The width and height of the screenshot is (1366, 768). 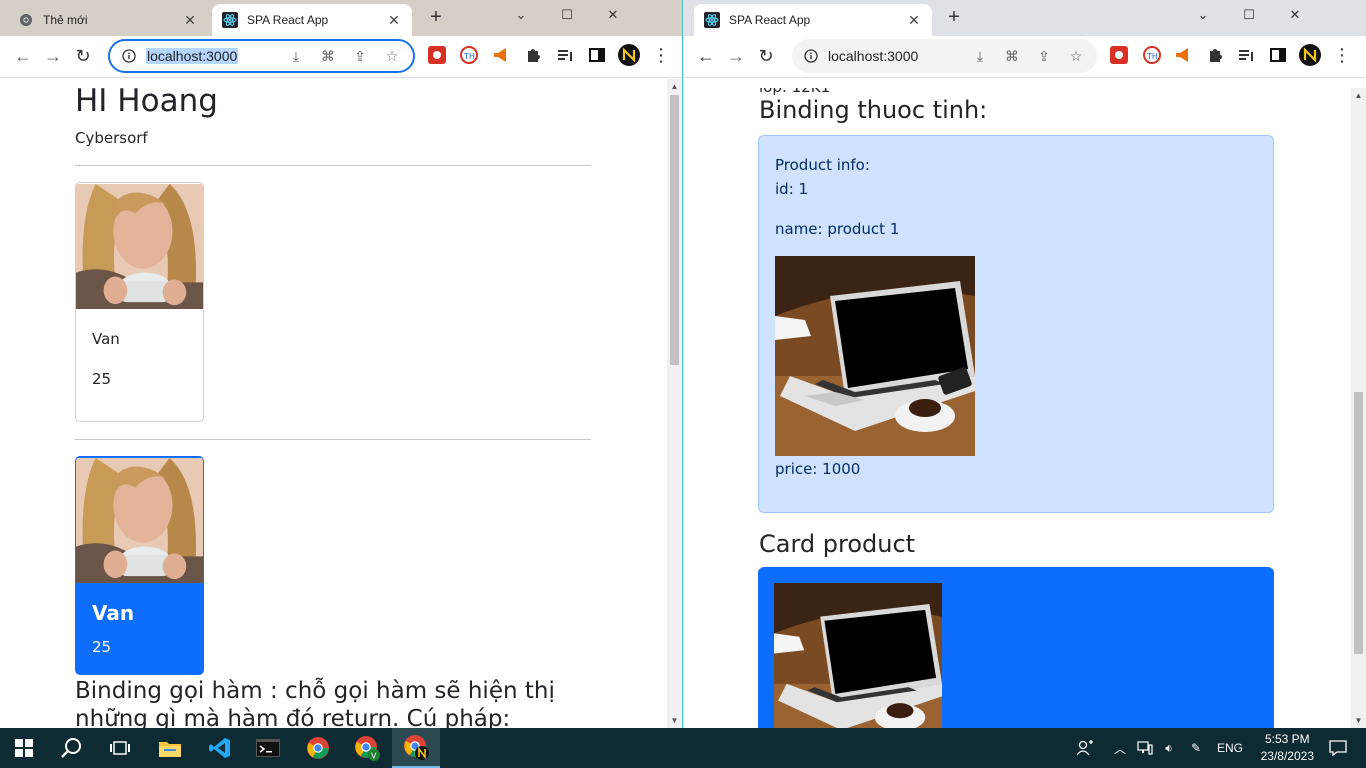 What do you see at coordinates (1120, 748) in the screenshot?
I see `chevron-up-icon: ︿` at bounding box center [1120, 748].